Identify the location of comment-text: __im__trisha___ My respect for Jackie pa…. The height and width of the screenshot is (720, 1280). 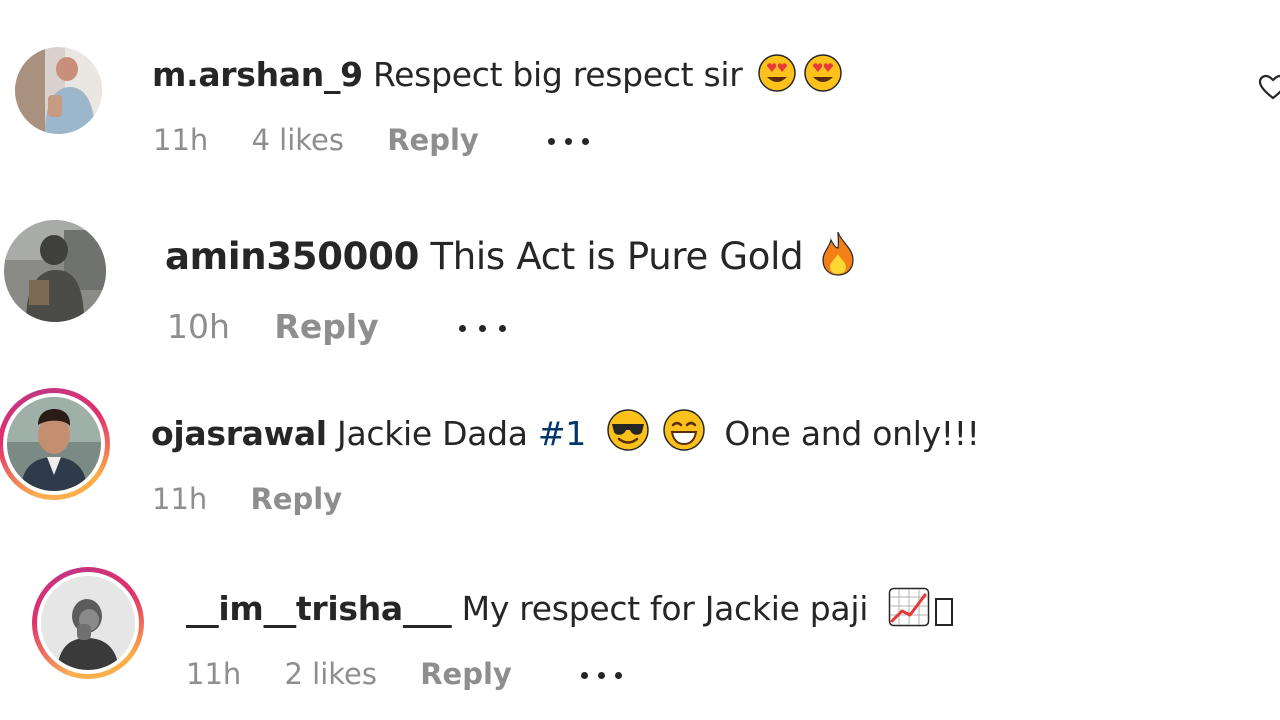
(570, 611).